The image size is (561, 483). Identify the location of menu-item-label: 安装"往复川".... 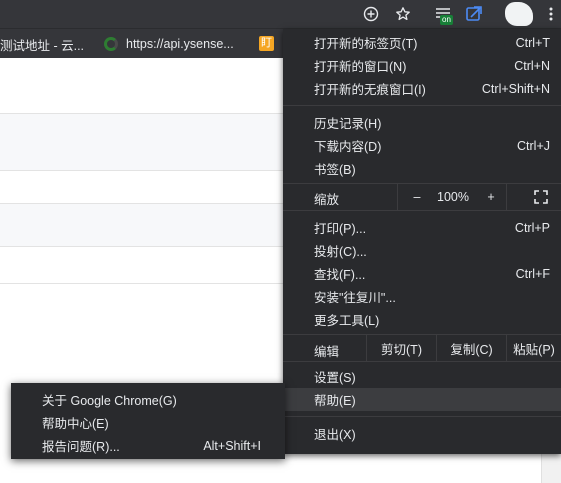
(355, 298).